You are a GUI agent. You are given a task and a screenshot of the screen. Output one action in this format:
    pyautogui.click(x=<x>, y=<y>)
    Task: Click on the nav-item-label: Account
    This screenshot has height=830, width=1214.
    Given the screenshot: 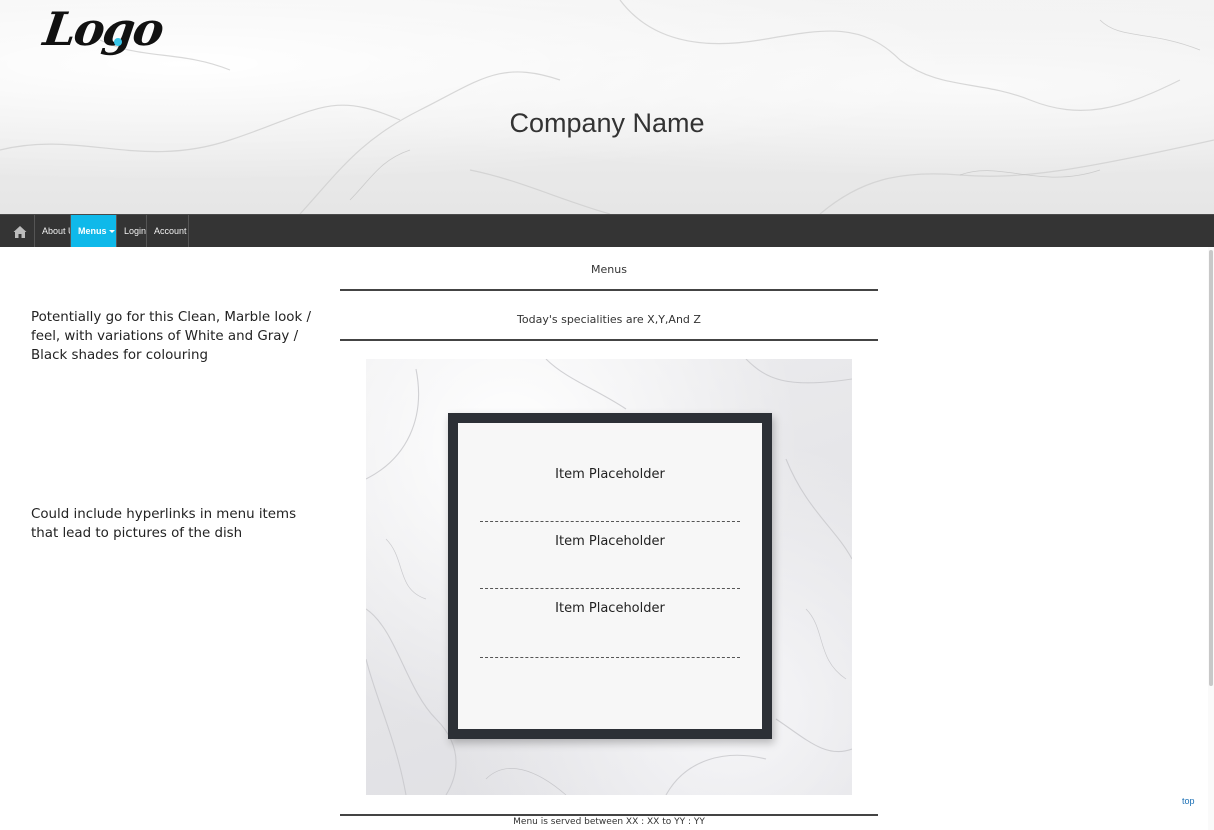 What is the action you would take?
    pyautogui.click(x=170, y=231)
    